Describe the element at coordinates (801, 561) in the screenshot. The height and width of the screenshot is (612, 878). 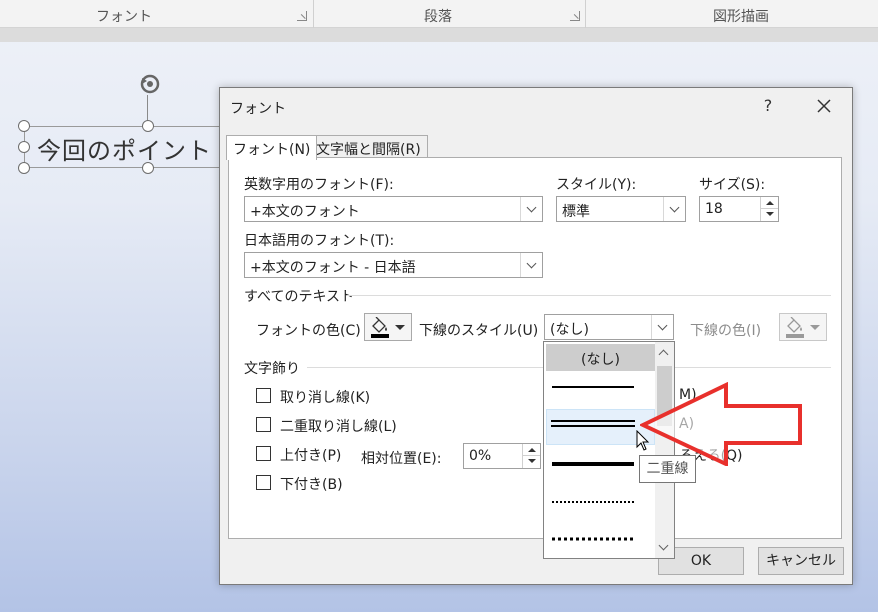
I see `cancel-button: キャンセル` at that location.